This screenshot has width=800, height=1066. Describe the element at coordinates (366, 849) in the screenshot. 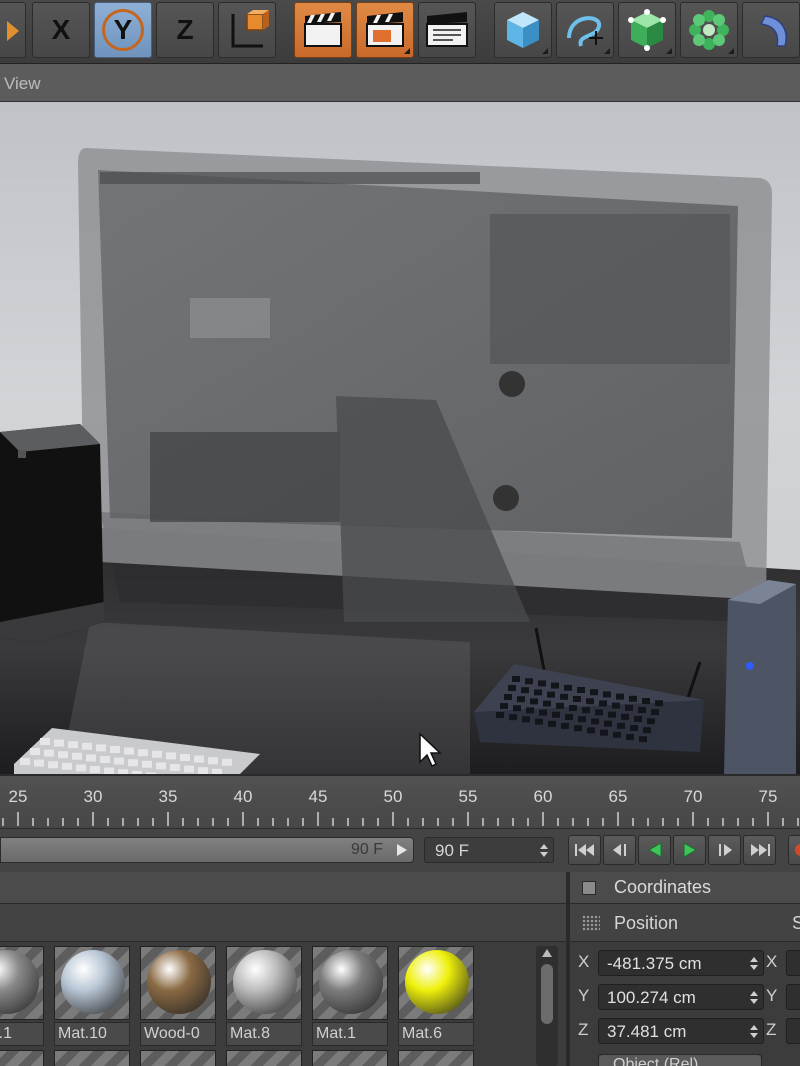

I see `current-frame-label: 90 F` at that location.